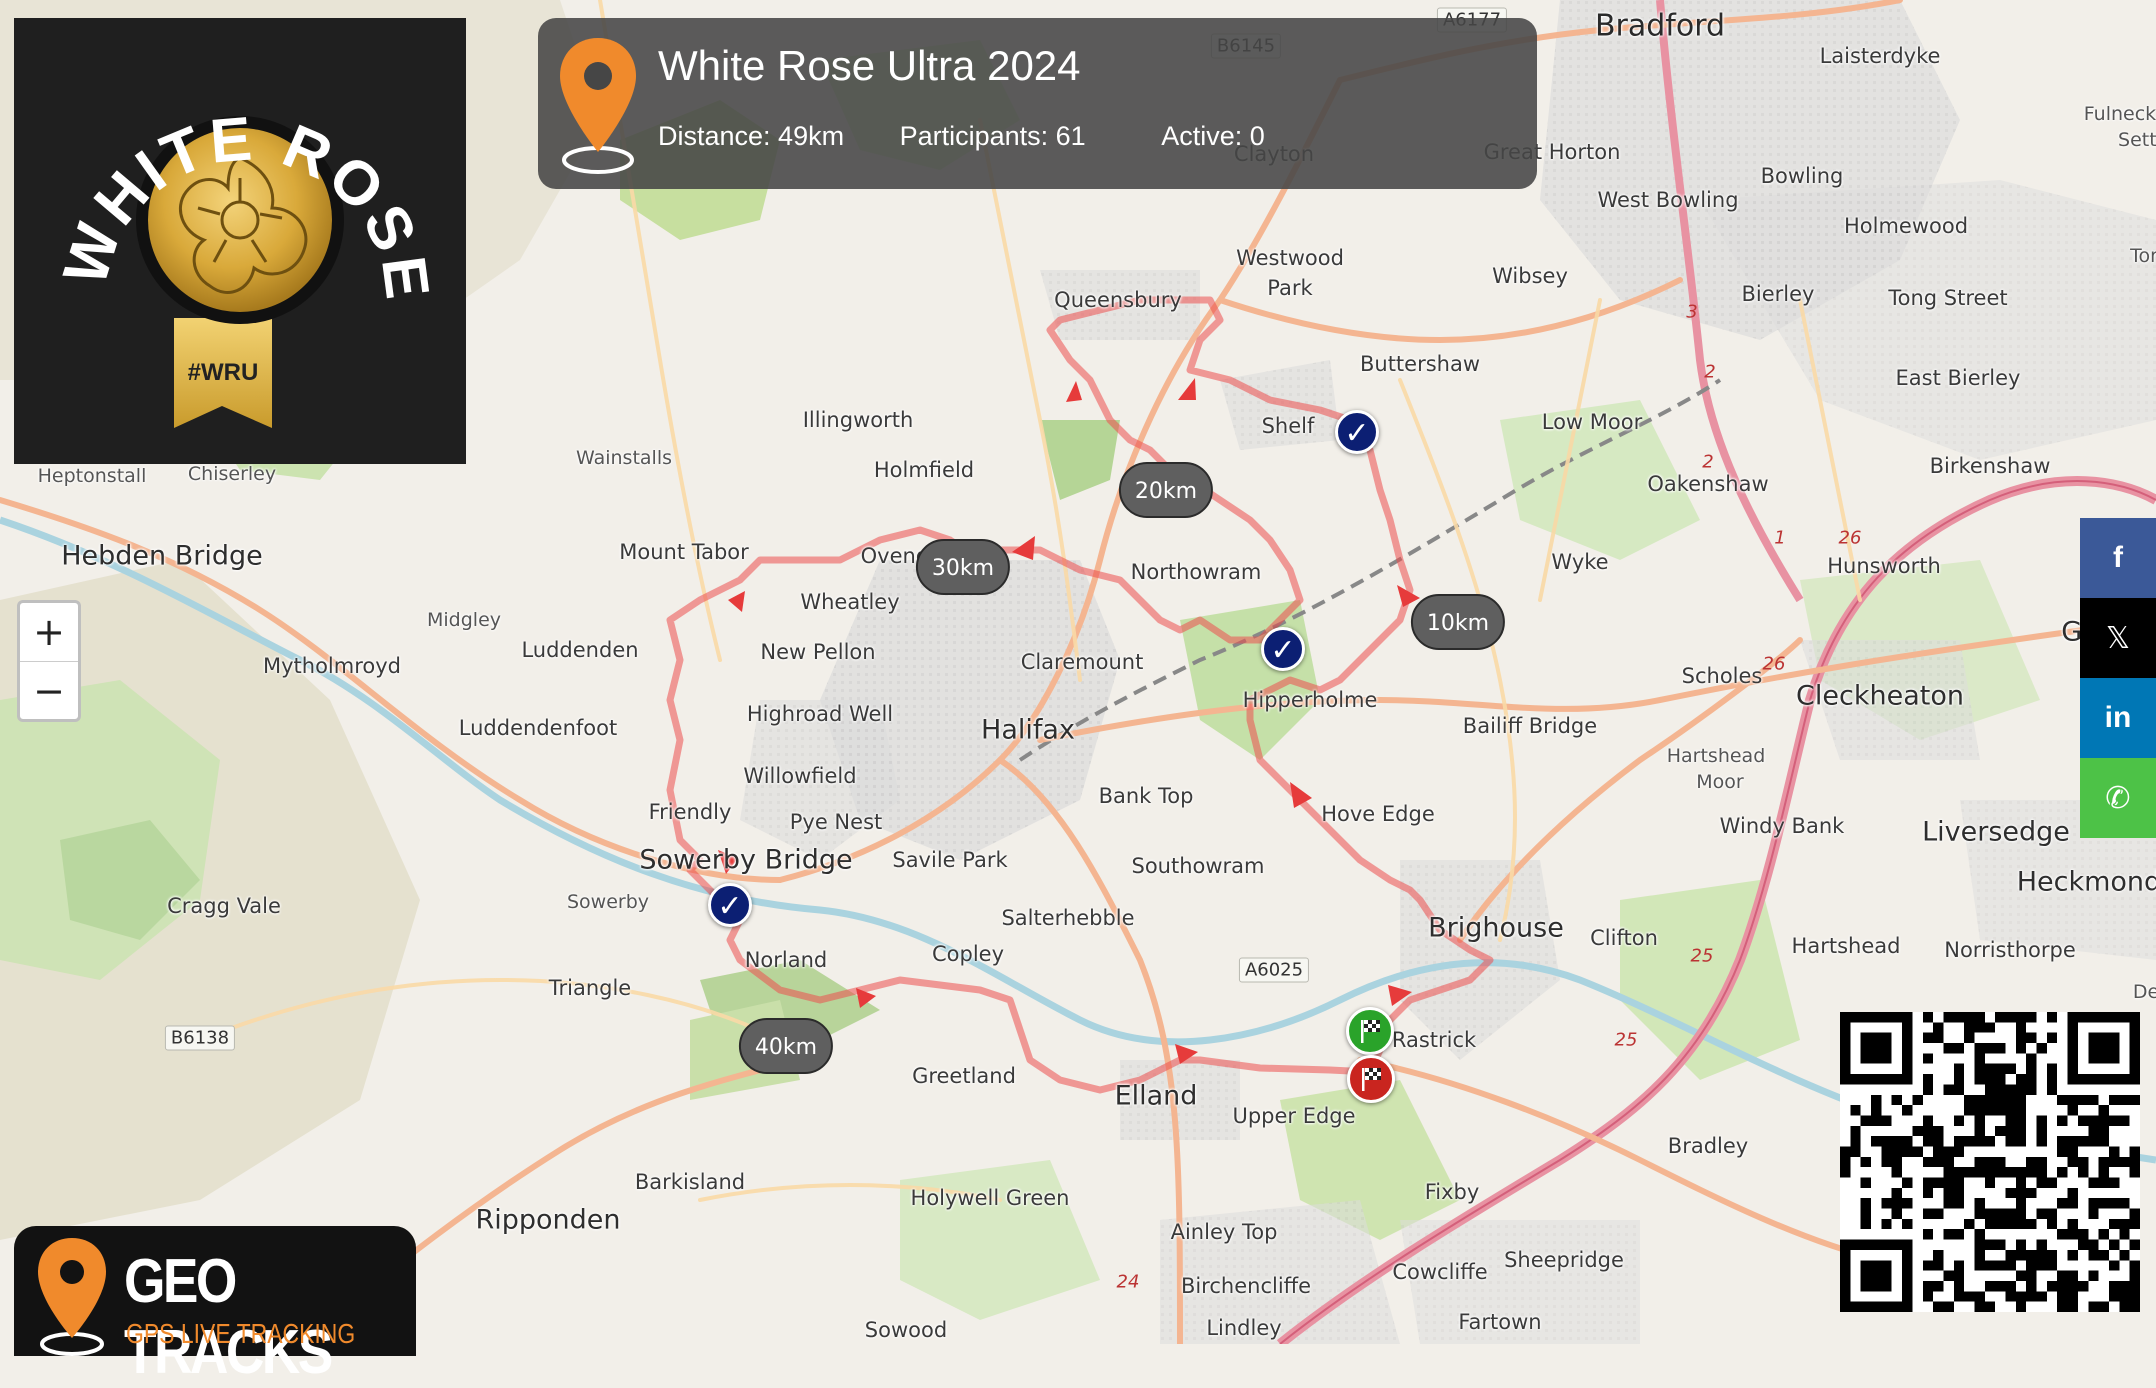 The height and width of the screenshot is (1388, 2156). I want to click on place-label: East Bierley, so click(1958, 378).